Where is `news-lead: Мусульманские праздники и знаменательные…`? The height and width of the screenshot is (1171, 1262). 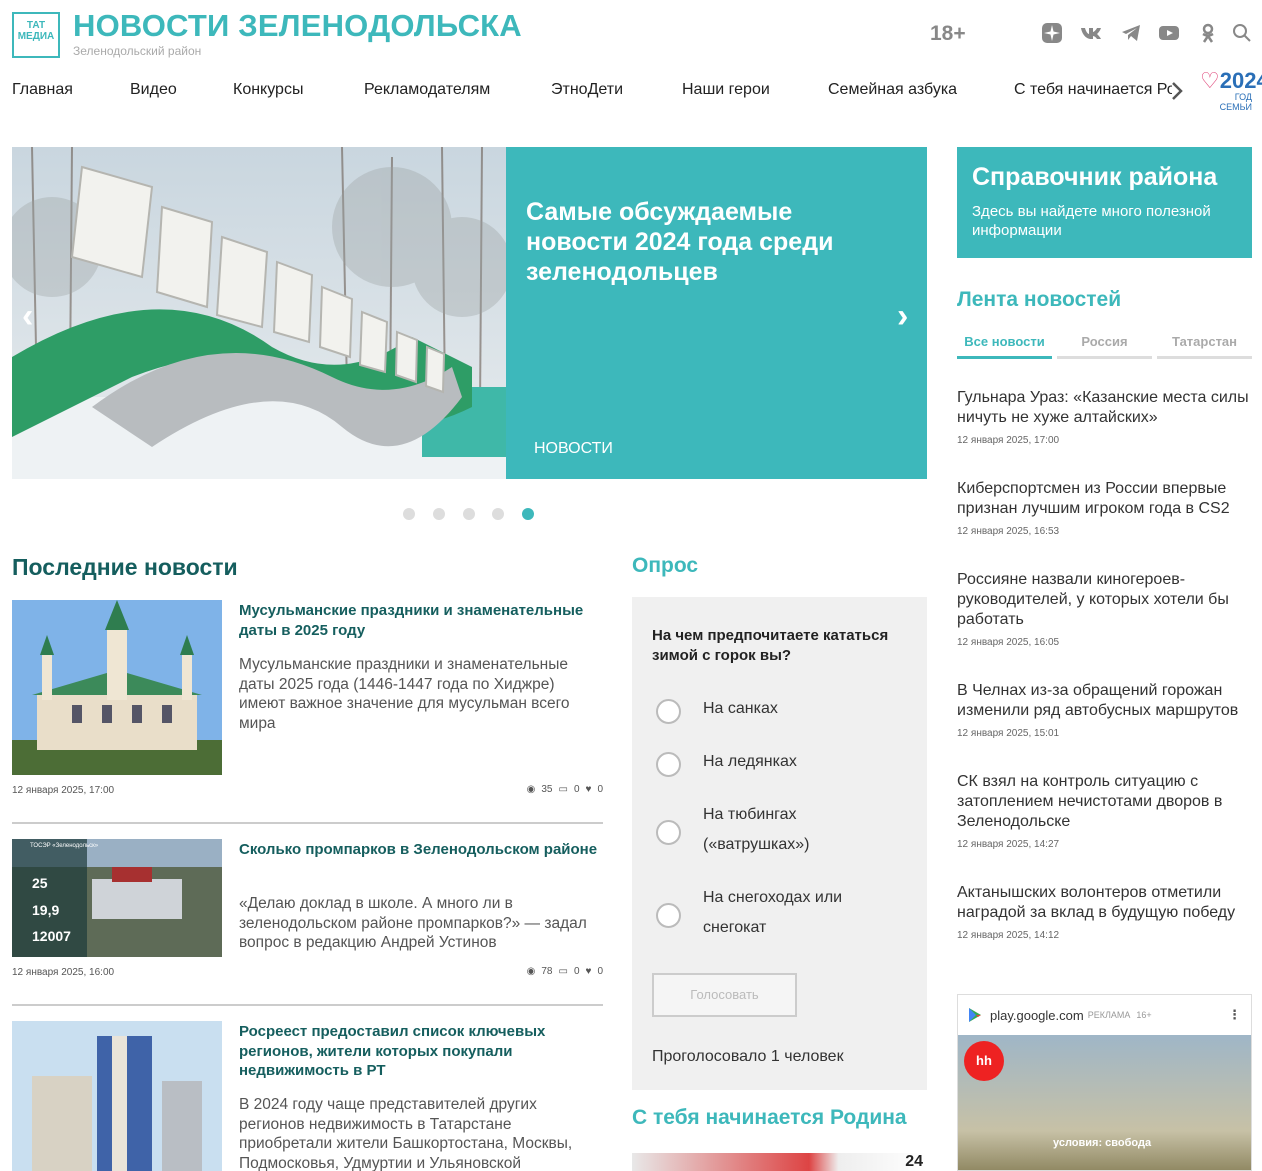 news-lead: Мусульманские праздники и знаменательные… is located at coordinates (404, 694).